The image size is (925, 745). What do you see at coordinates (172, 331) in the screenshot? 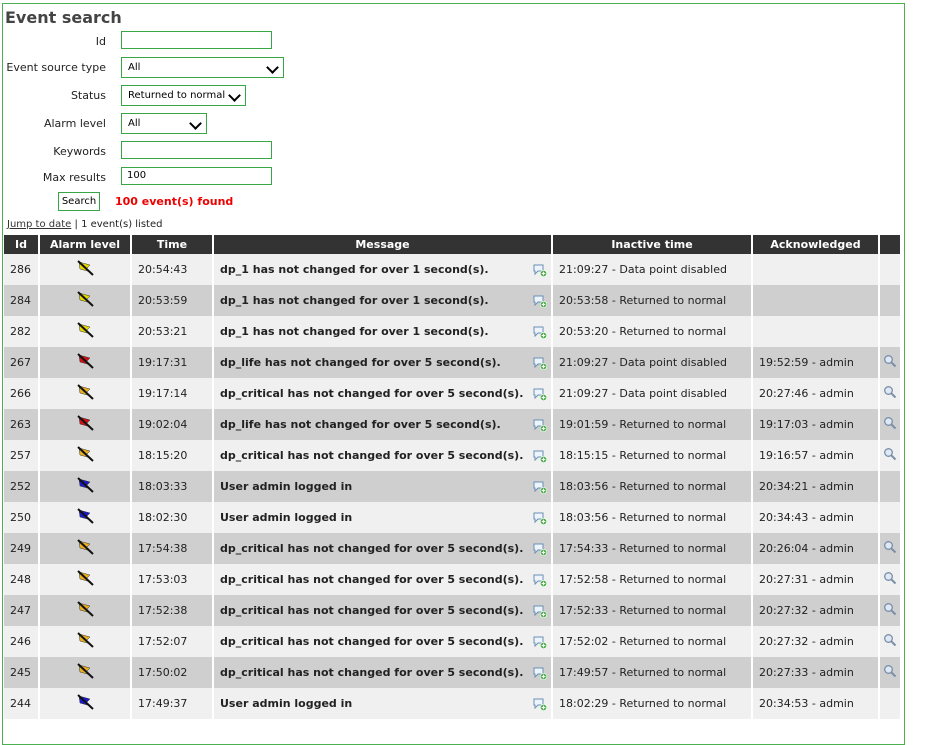
I see `event-time: 20:53:21` at bounding box center [172, 331].